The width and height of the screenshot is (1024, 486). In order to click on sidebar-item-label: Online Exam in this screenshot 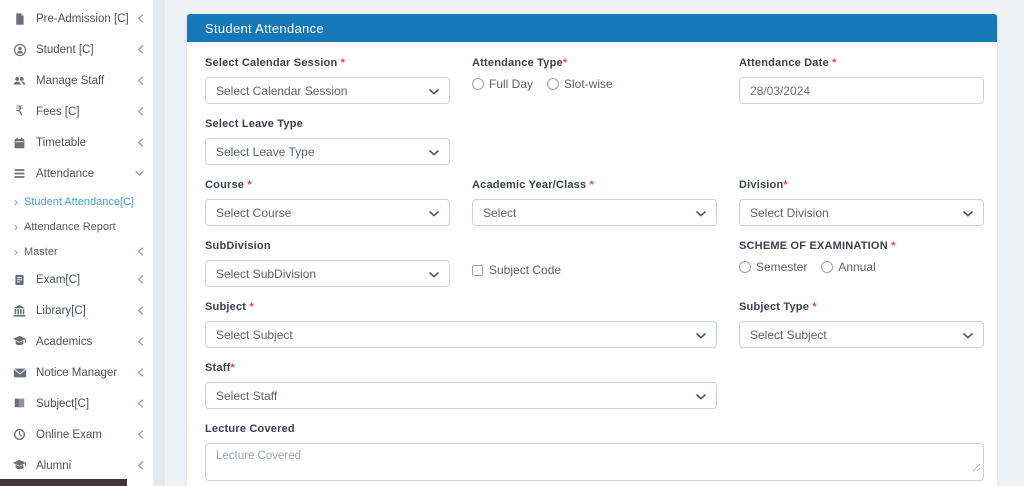, I will do `click(69, 434)`.